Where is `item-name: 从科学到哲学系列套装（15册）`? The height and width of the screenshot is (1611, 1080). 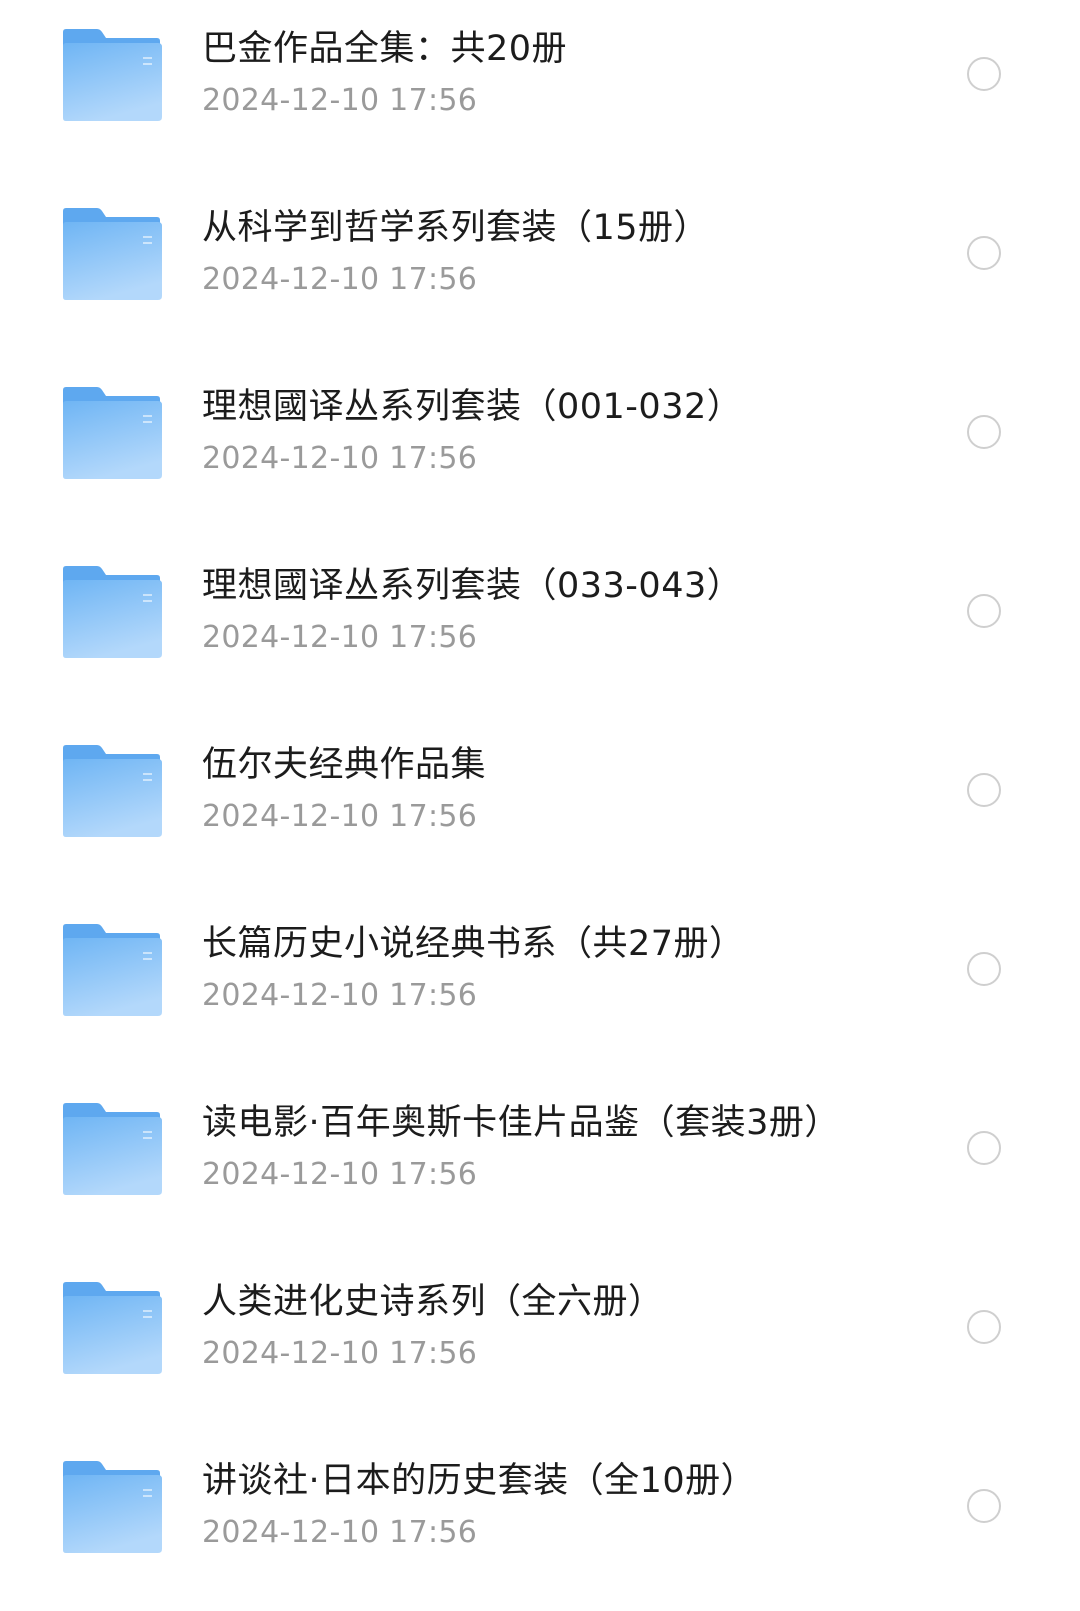 item-name: 从科学到哲学系列套装（15册） is located at coordinates (456, 228).